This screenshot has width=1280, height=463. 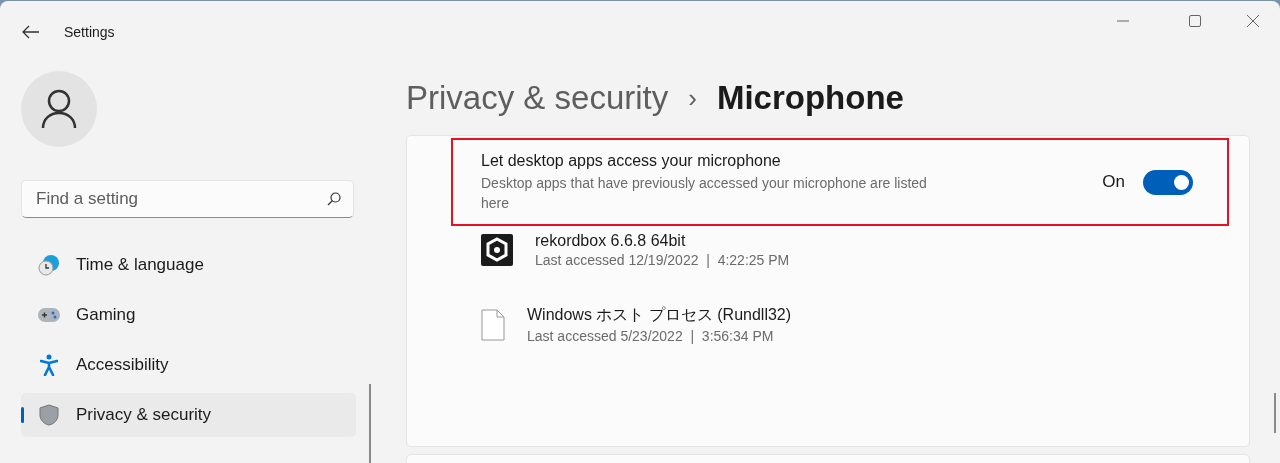 I want to click on breadcrumb-link: Privacy & security, so click(x=537, y=98).